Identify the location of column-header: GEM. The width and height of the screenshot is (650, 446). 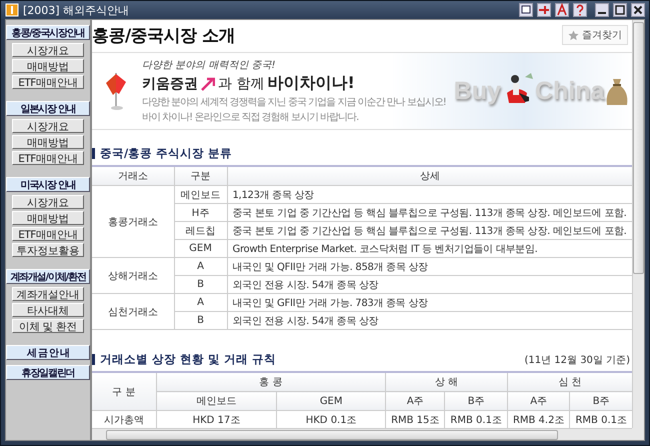
(331, 401).